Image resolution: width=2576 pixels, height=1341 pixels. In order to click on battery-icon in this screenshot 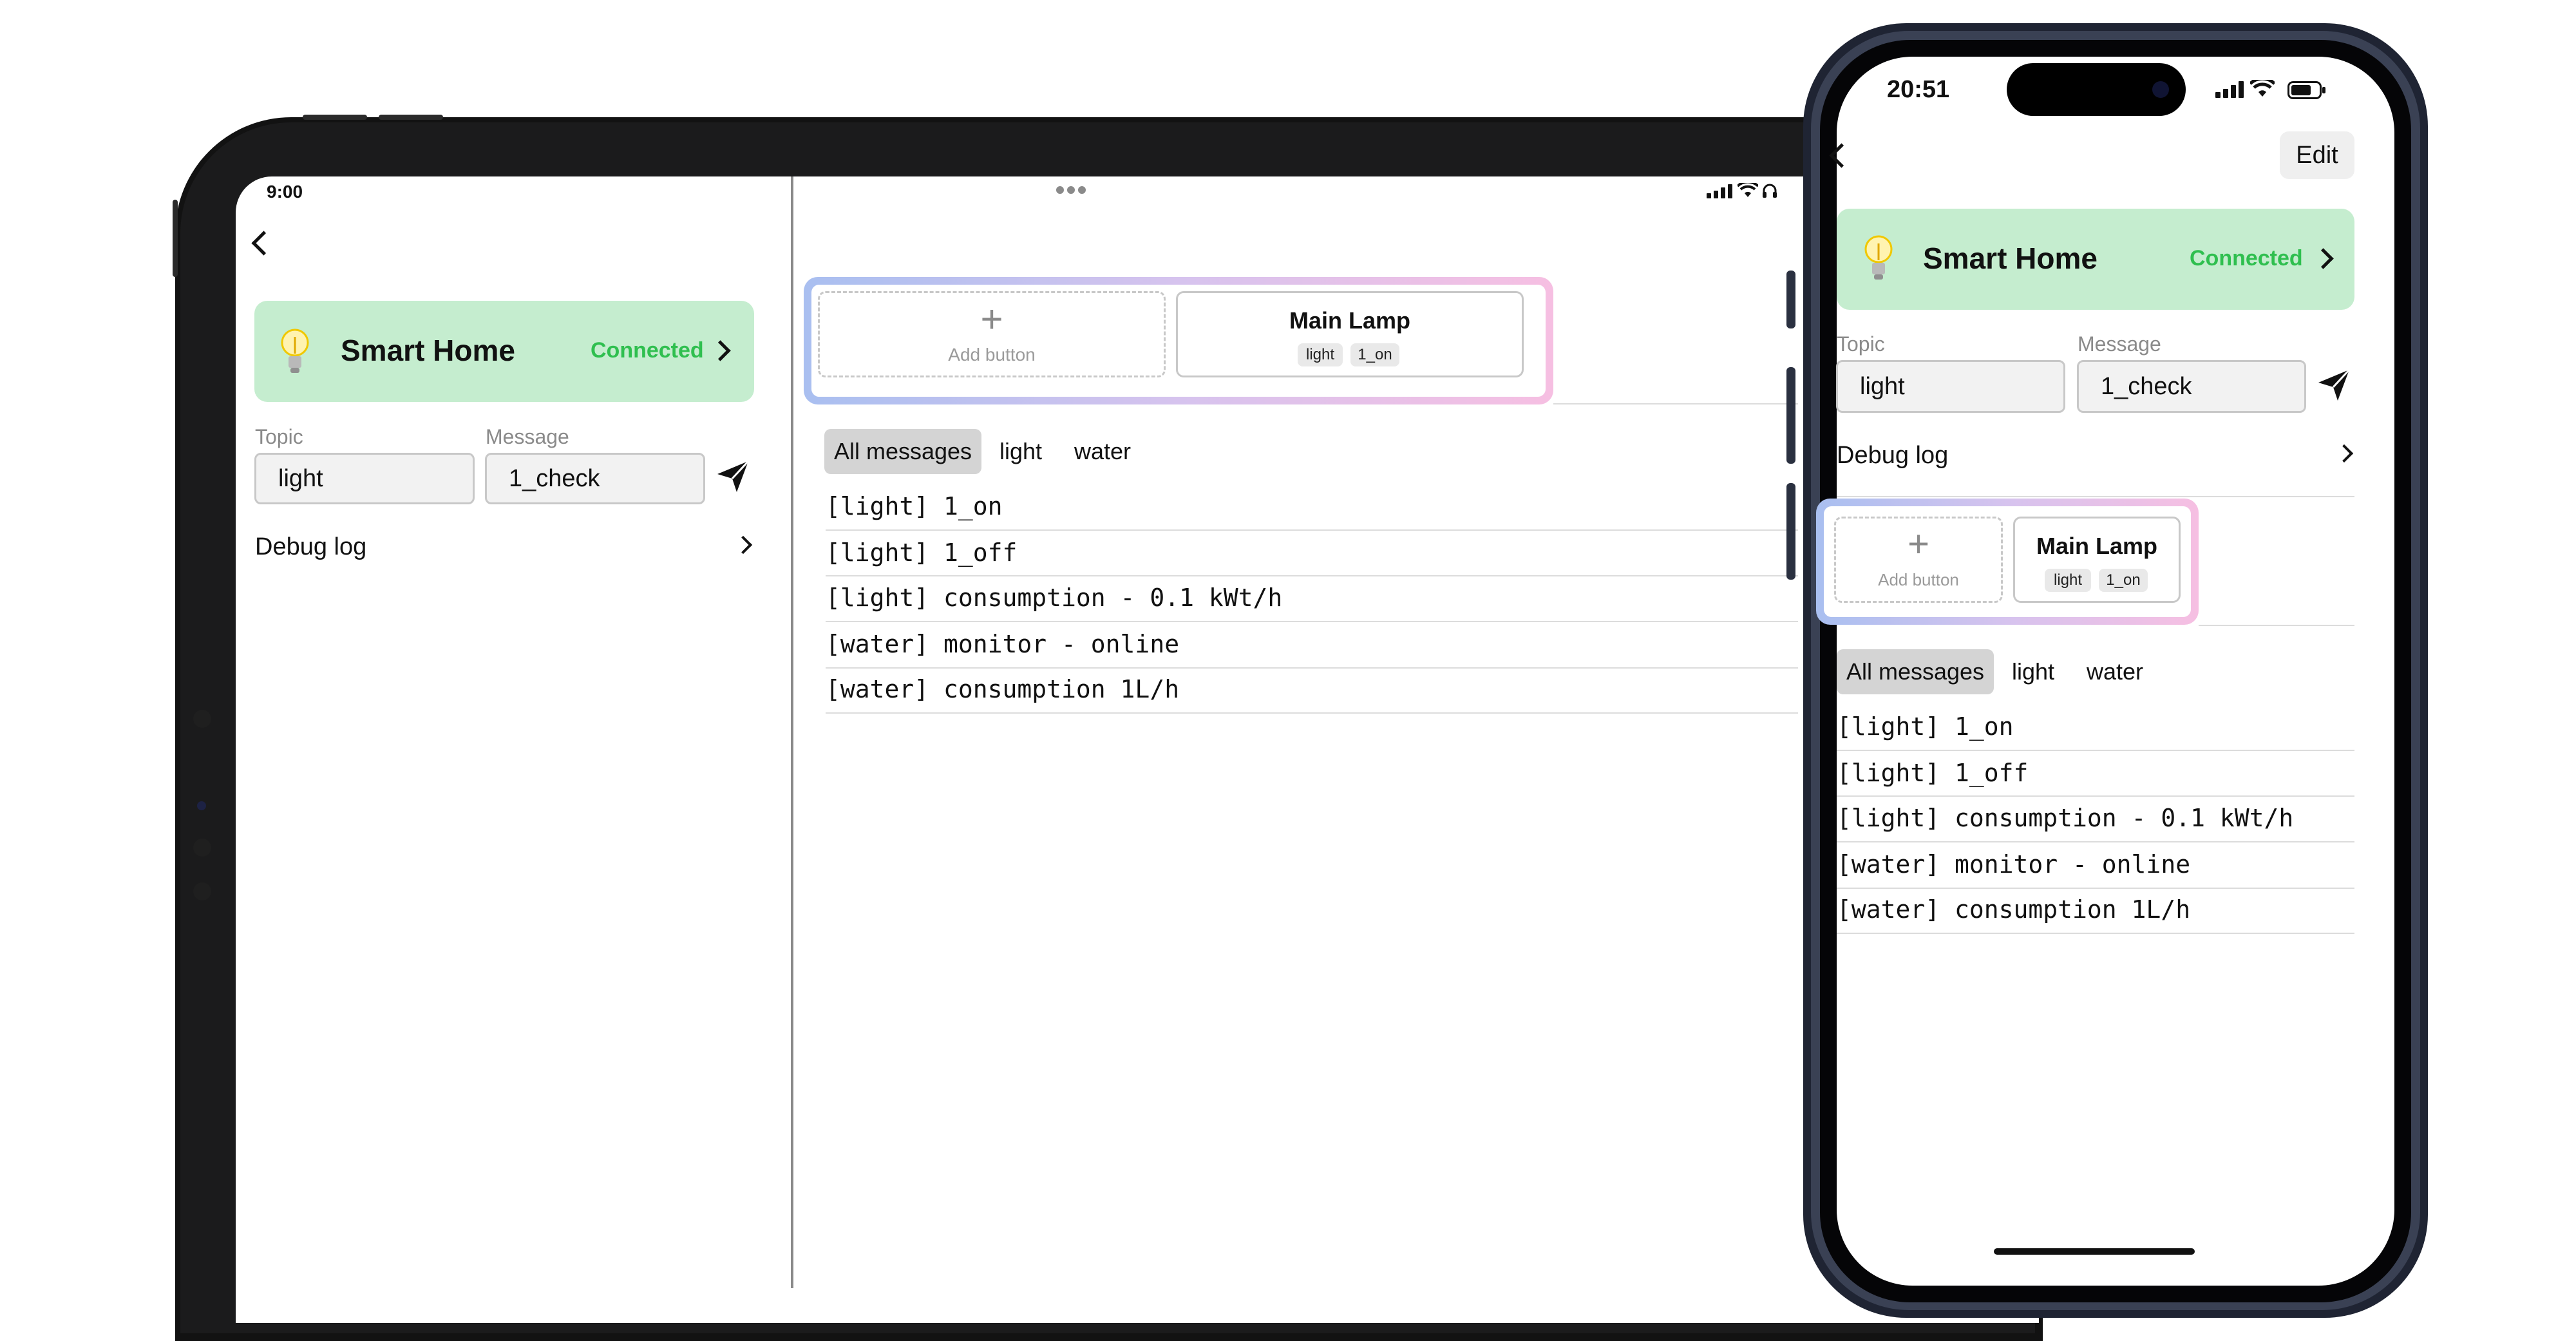, I will do `click(2306, 91)`.